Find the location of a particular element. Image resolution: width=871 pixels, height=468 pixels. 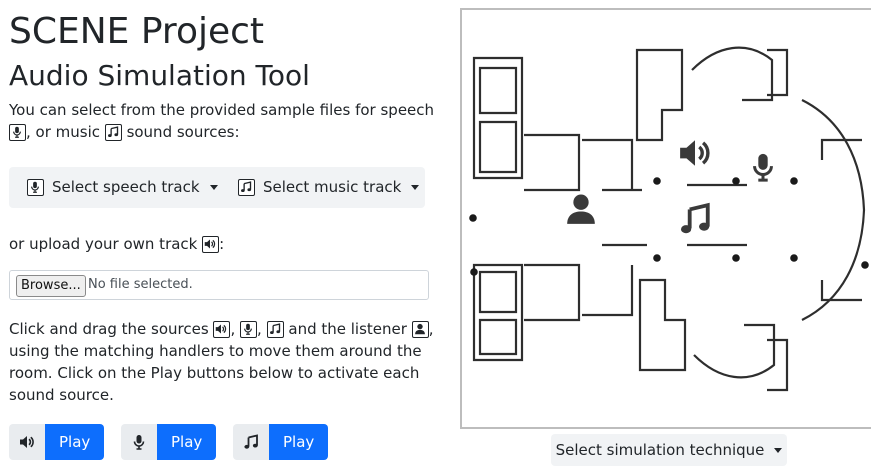

file-input: Browse... No file selected. is located at coordinates (219, 285).